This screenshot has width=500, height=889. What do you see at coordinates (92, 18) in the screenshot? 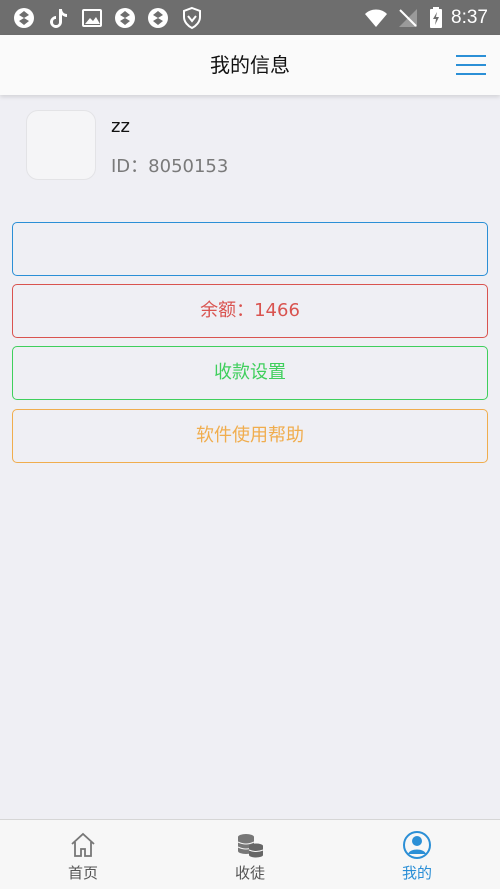
I see `gallery-icon` at bounding box center [92, 18].